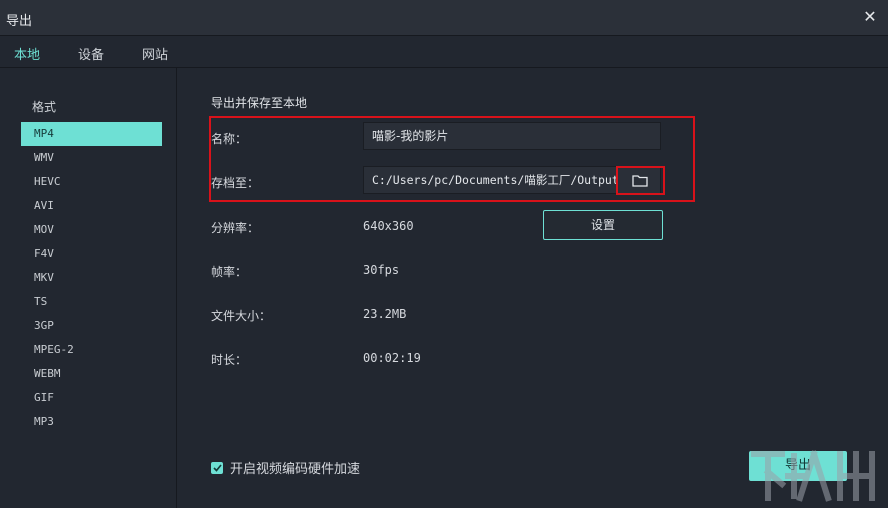 Image resolution: width=888 pixels, height=508 pixels. What do you see at coordinates (91, 398) in the screenshot?
I see `format-item-gif: GIF` at bounding box center [91, 398].